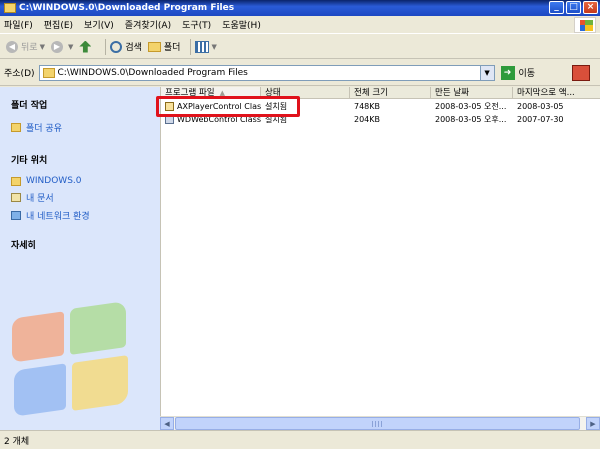 This screenshot has width=600, height=449. Describe the element at coordinates (593, 423) in the screenshot. I see `scroll-right-button: ▶` at that location.